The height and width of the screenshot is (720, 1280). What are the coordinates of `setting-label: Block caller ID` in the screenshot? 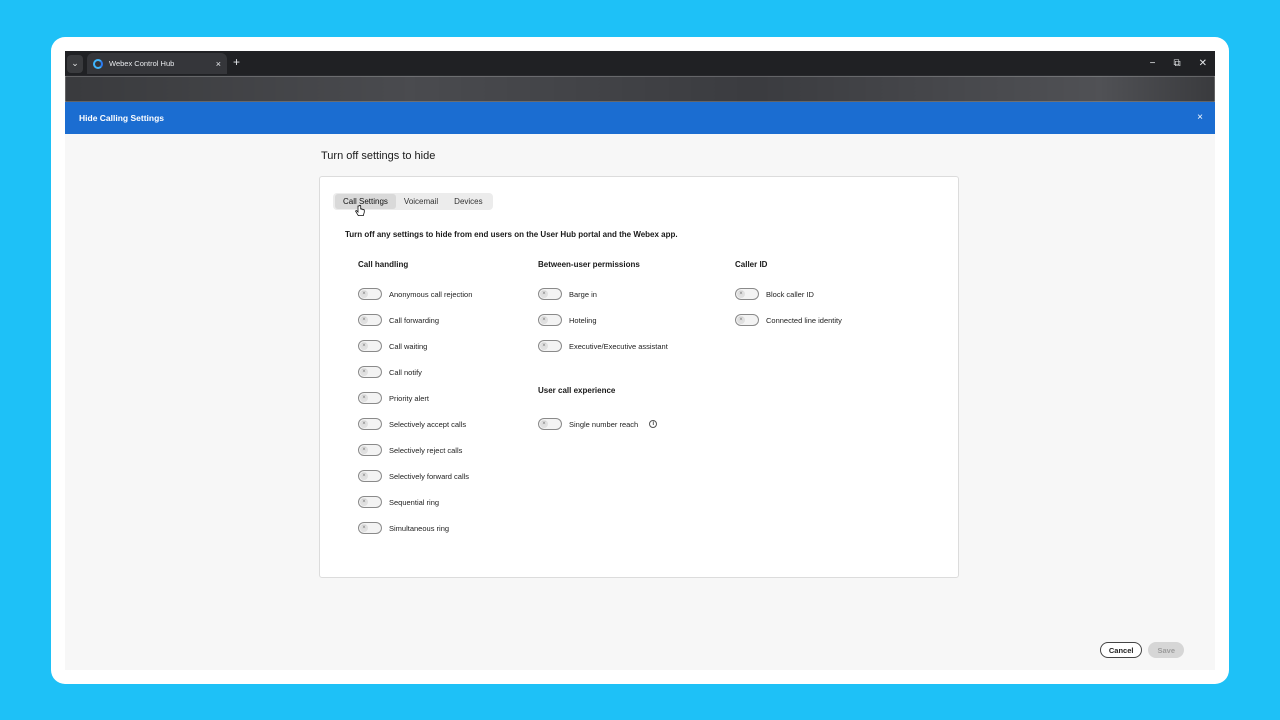 It's located at (790, 294).